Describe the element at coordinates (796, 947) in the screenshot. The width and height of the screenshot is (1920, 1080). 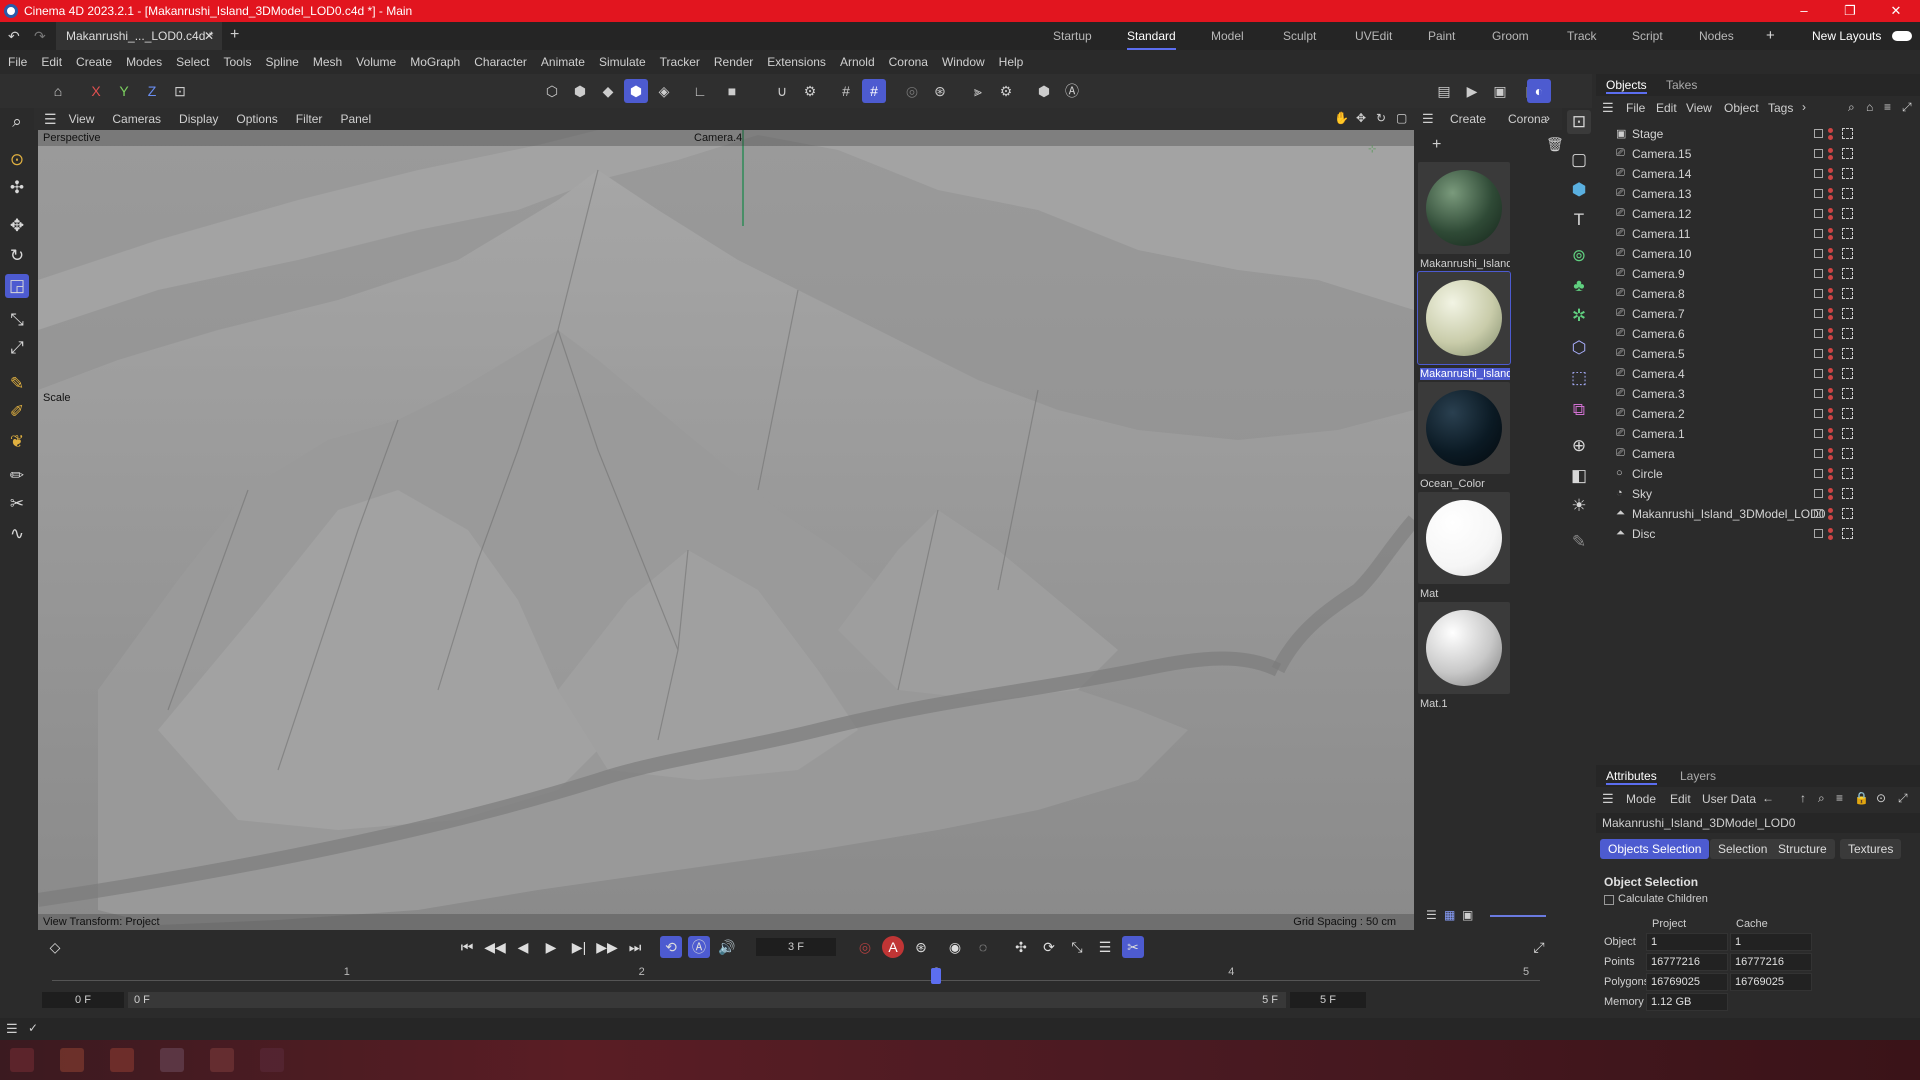
I see `current-frame-field: 3 F` at that location.